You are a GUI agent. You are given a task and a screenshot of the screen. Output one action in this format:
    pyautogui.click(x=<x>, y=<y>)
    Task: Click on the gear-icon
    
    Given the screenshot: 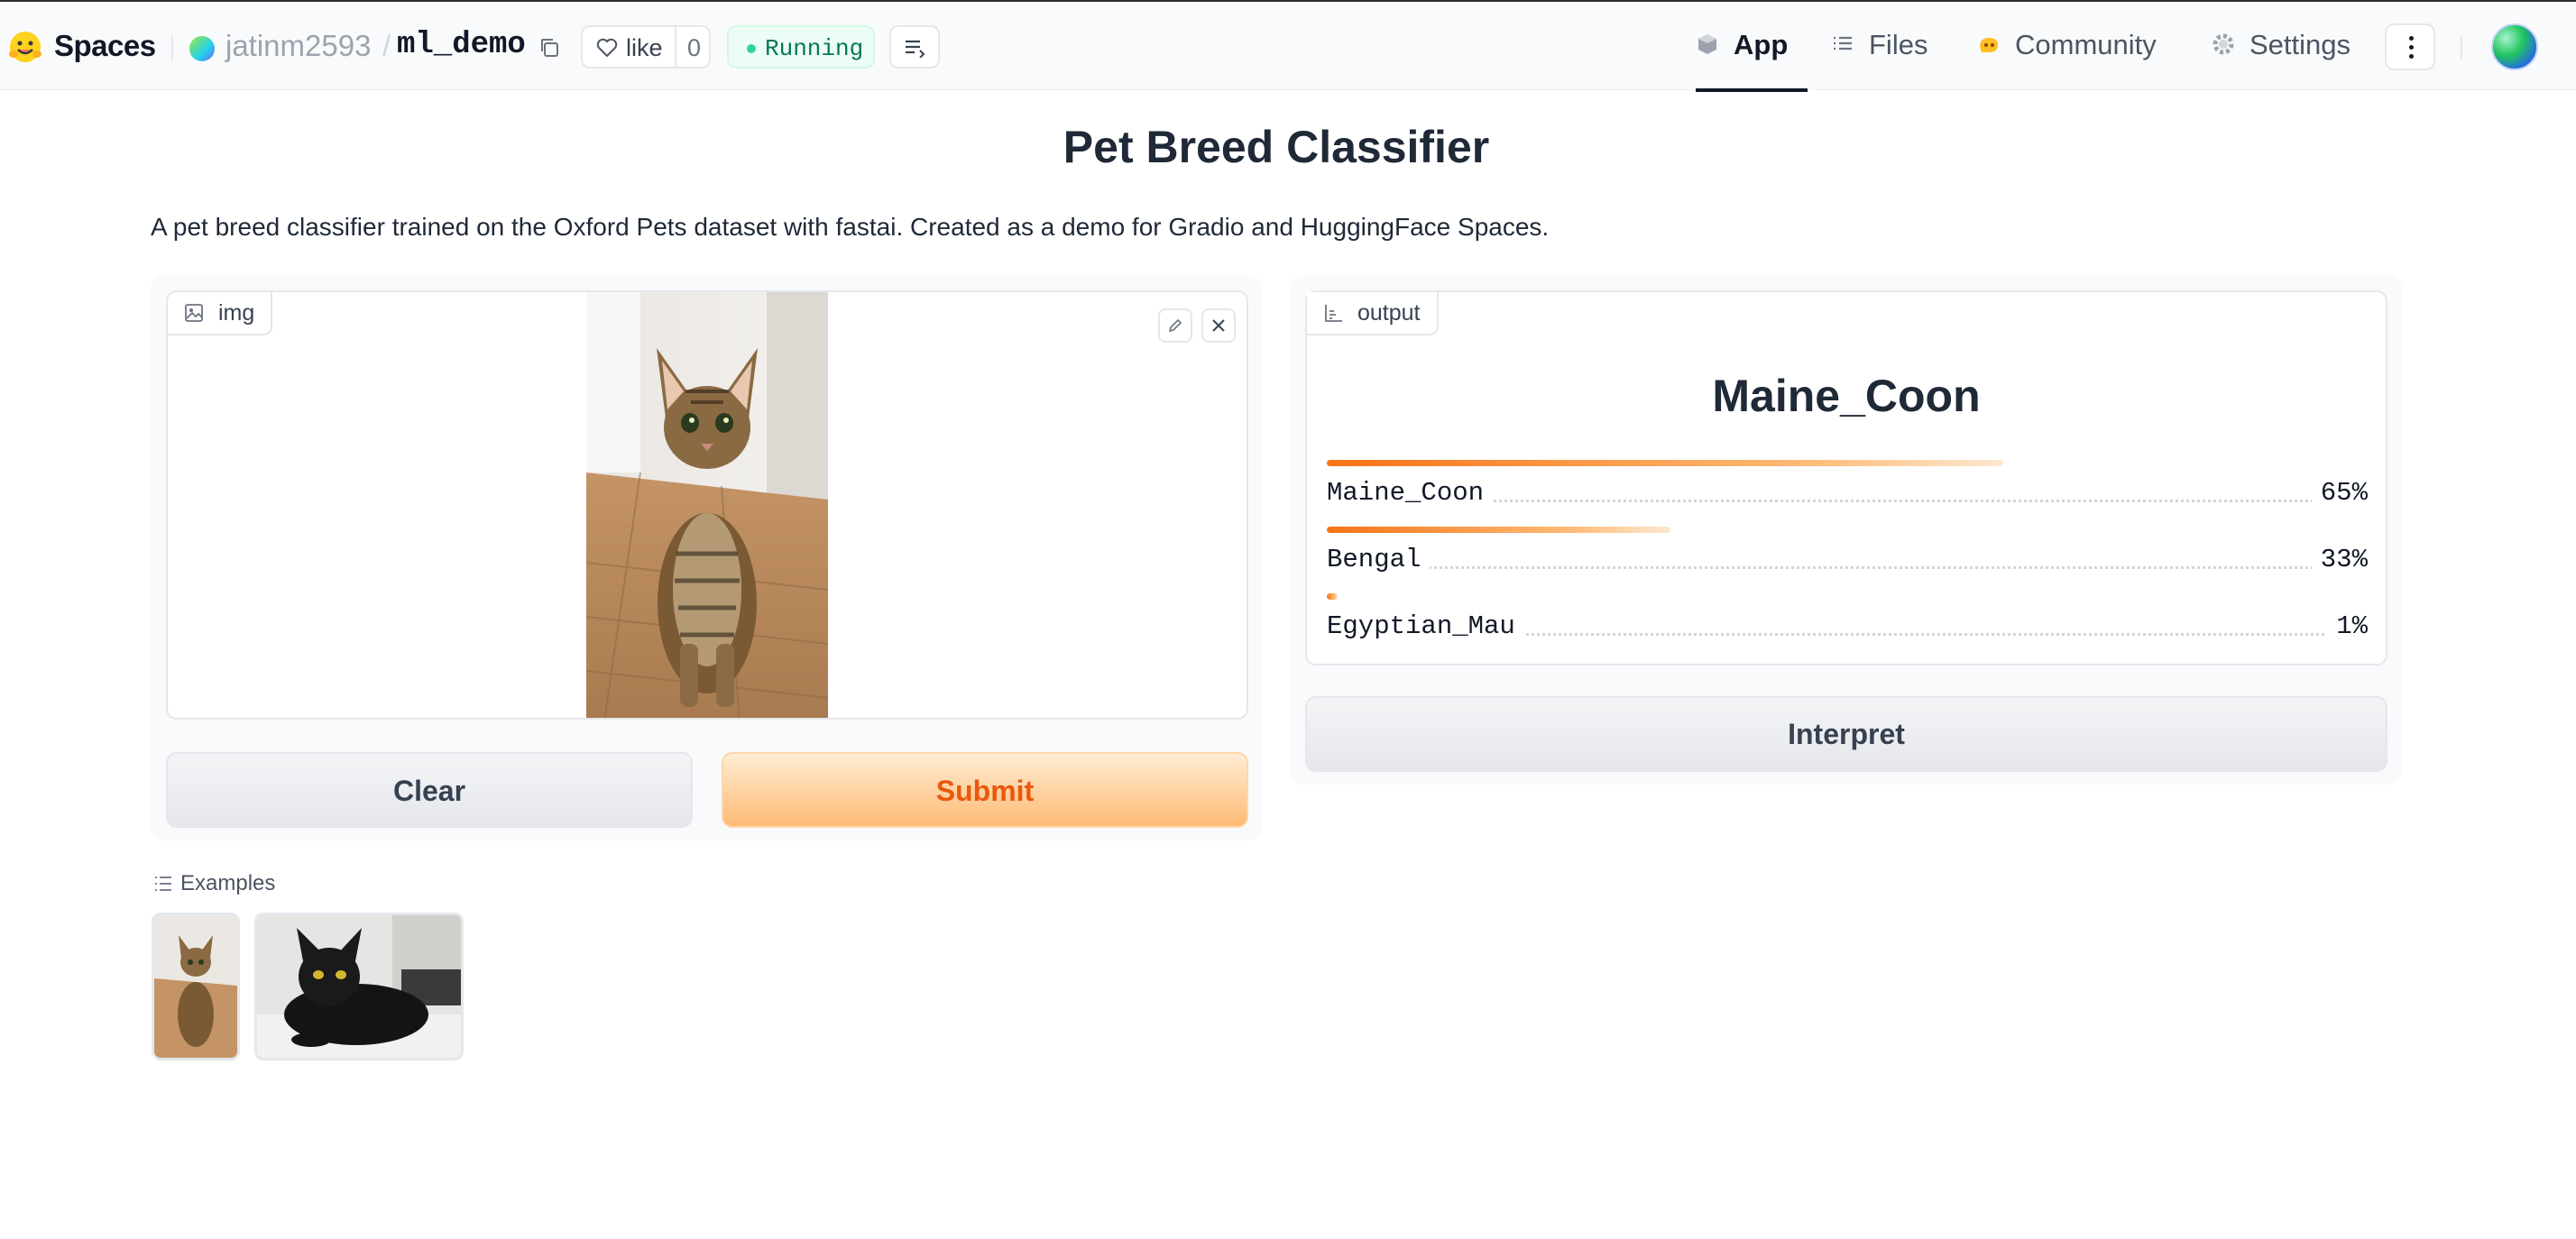 What is the action you would take?
    pyautogui.click(x=2223, y=44)
    